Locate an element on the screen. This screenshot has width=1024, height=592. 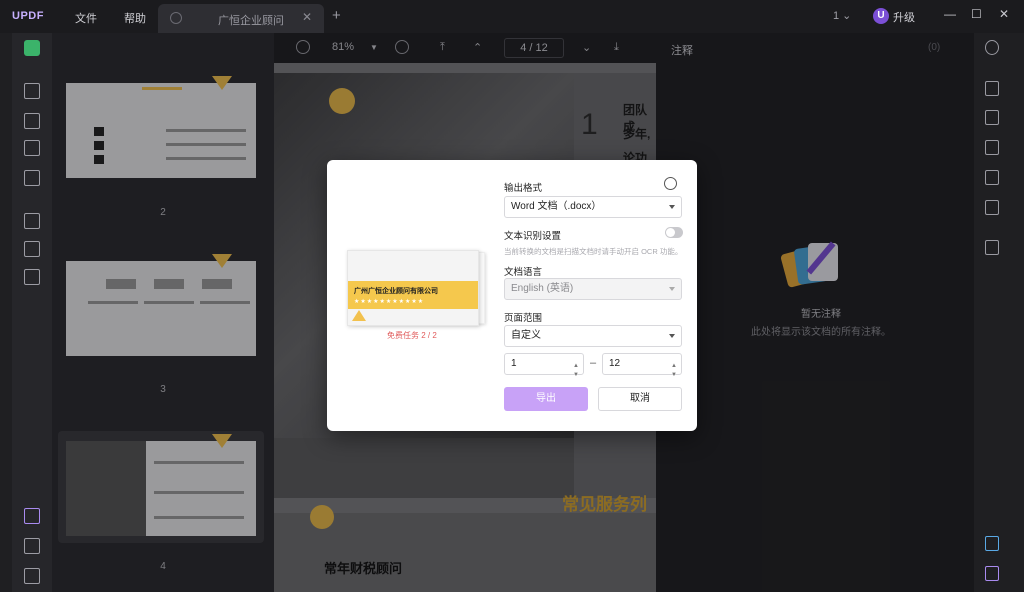
share-icon is located at coordinates (992, 177).